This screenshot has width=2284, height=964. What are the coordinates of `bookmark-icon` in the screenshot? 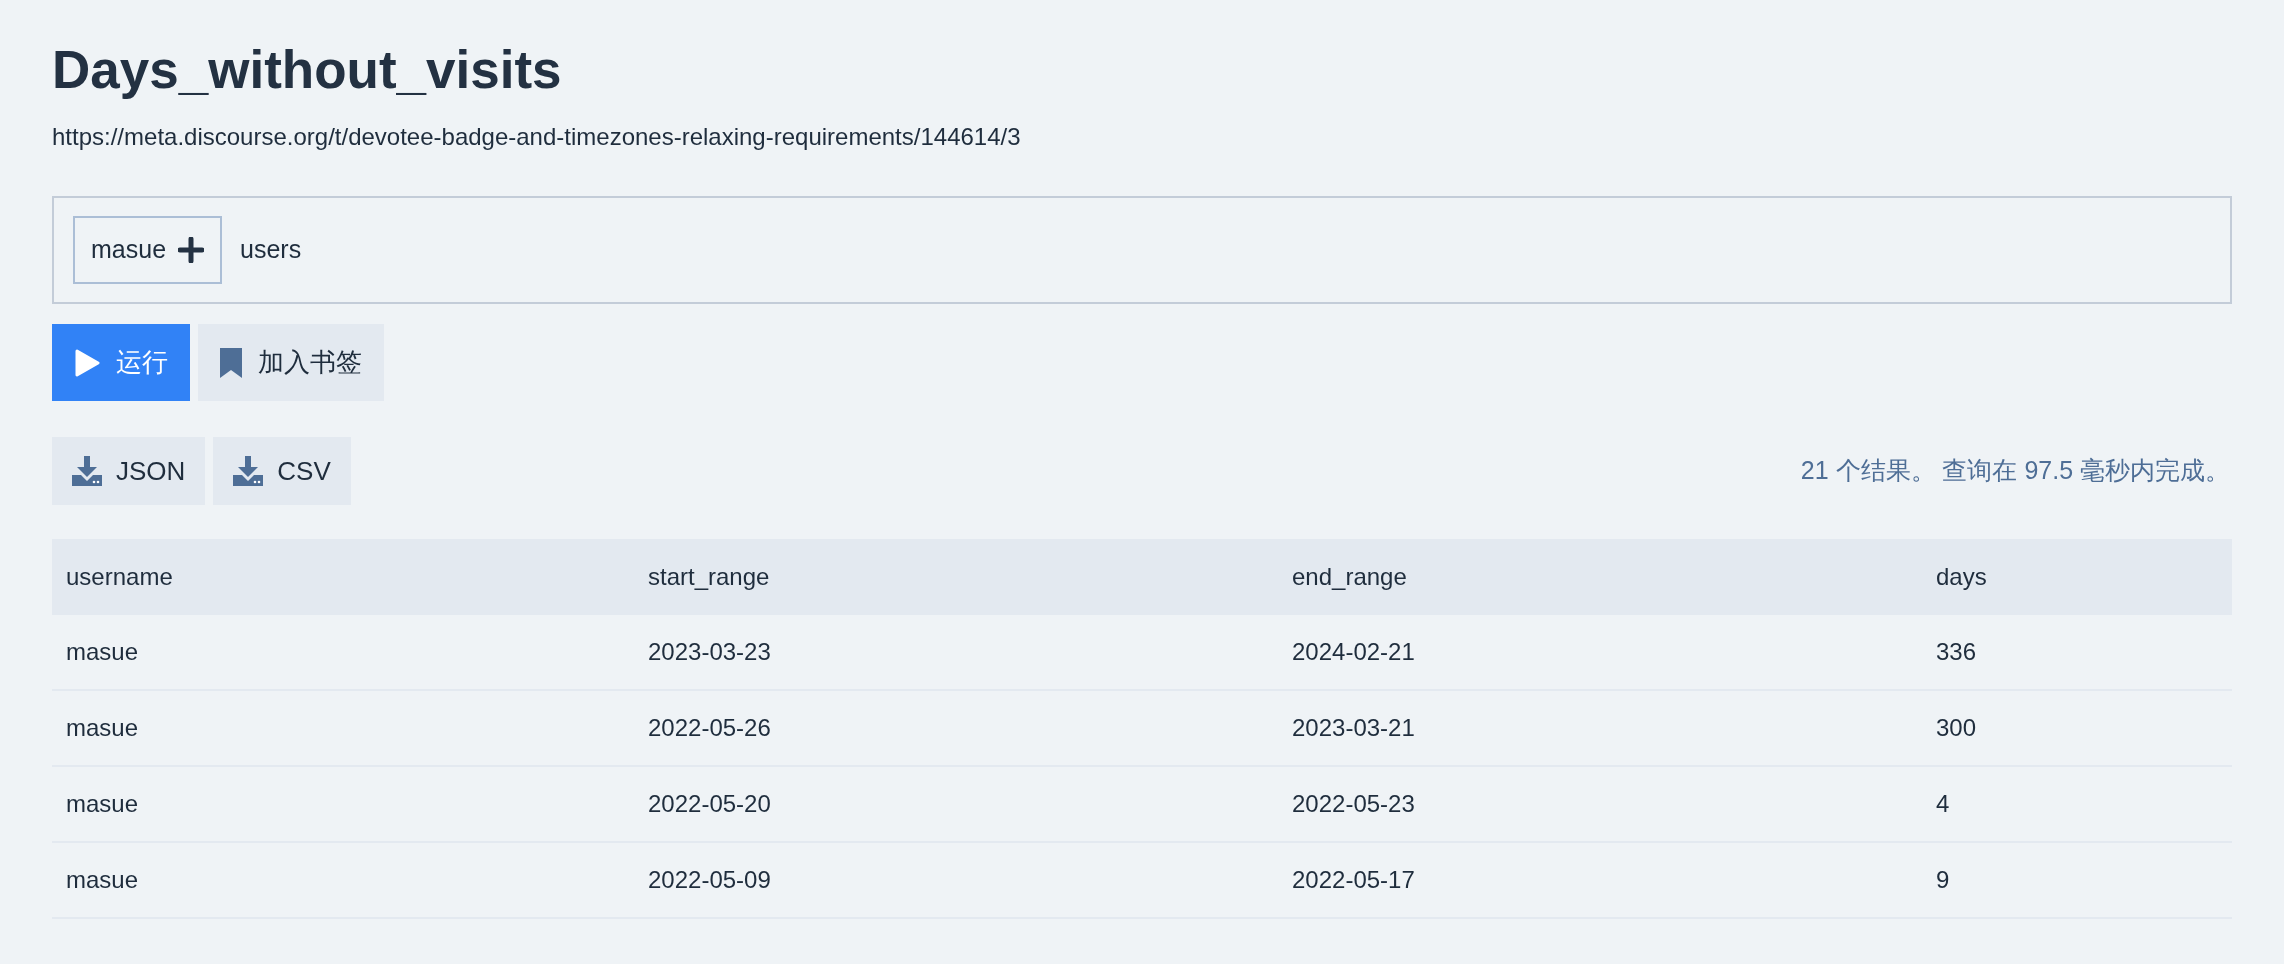 It's located at (231, 362).